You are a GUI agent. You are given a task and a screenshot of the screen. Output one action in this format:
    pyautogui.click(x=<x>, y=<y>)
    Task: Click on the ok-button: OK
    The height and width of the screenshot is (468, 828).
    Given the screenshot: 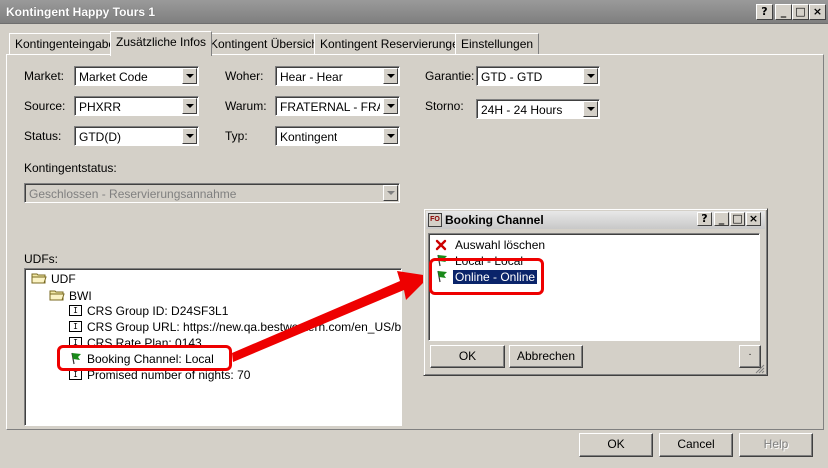 What is the action you would take?
    pyautogui.click(x=616, y=445)
    